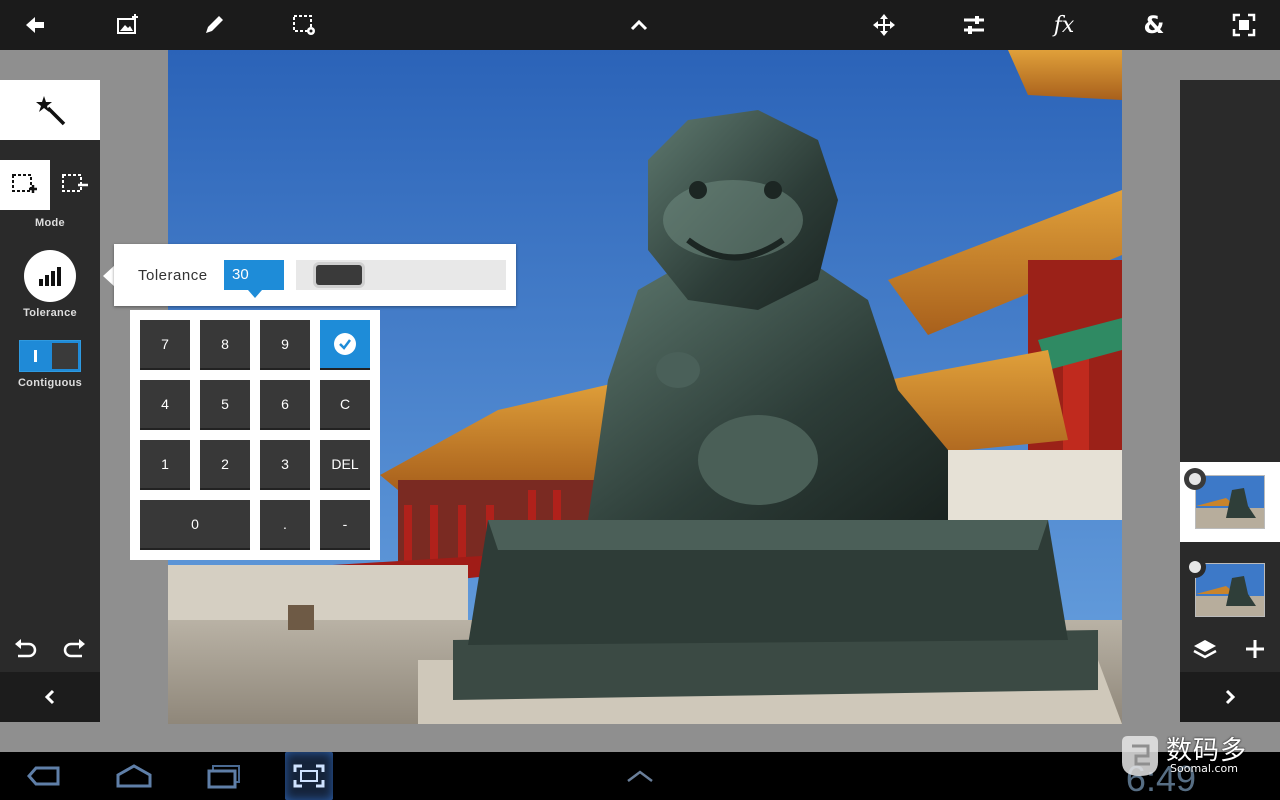 The height and width of the screenshot is (800, 1280). Describe the element at coordinates (225, 405) in the screenshot. I see `key-5: 5` at that location.